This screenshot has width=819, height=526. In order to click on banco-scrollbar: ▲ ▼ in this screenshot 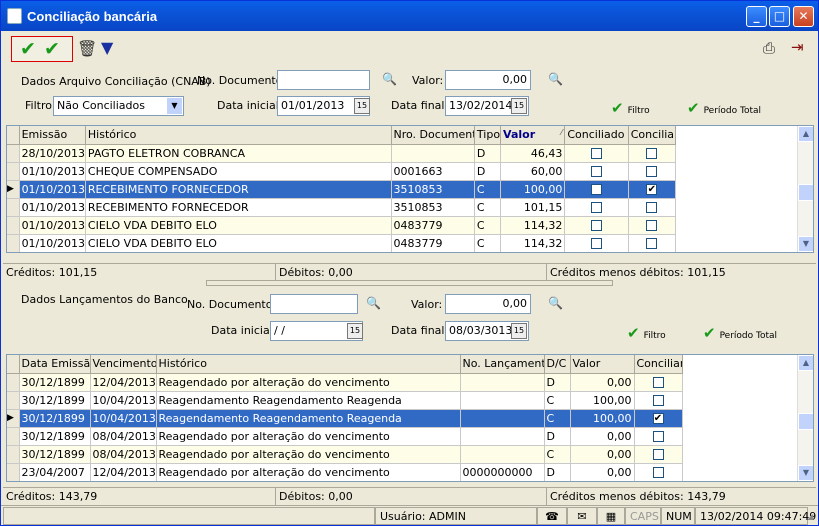, I will do `click(805, 418)`.